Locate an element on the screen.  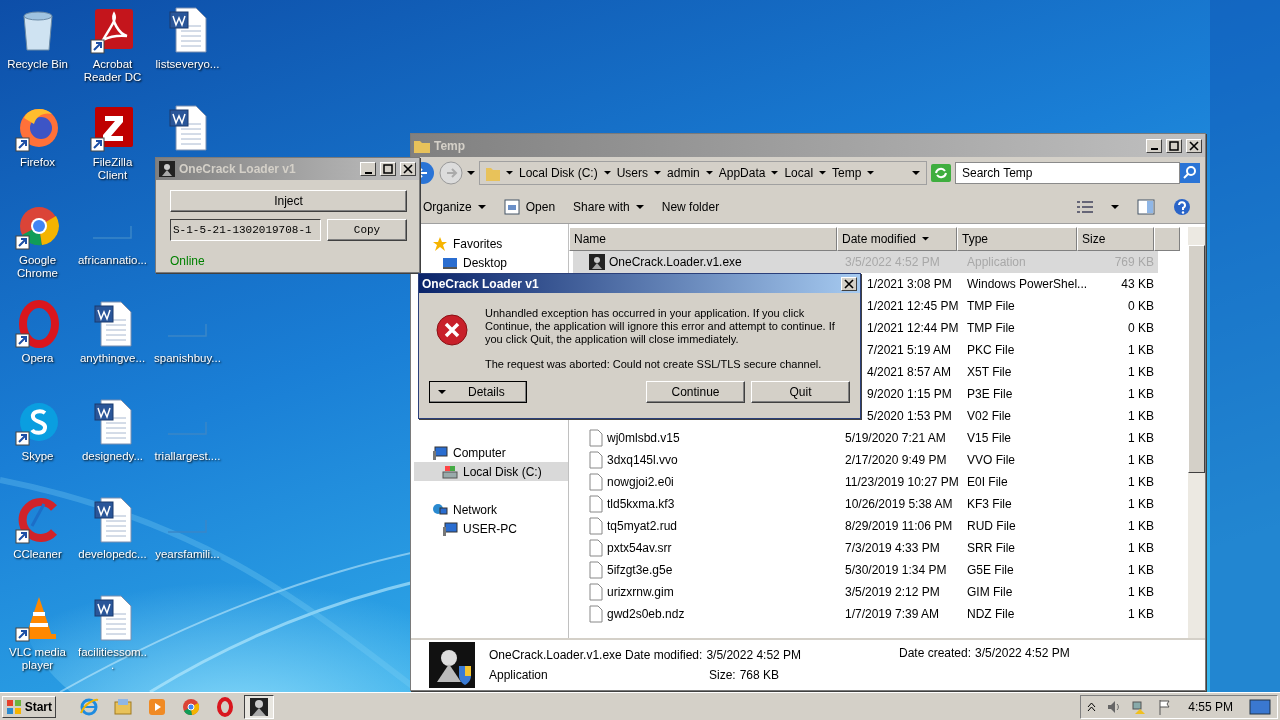
copy-button: Copy is located at coordinates (367, 230).